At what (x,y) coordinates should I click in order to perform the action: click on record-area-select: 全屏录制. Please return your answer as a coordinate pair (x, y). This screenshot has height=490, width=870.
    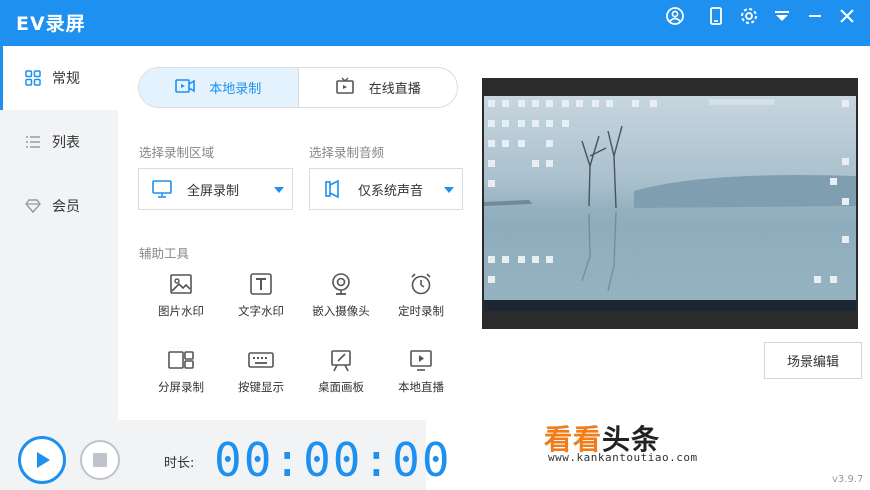
    Looking at the image, I should click on (215, 189).